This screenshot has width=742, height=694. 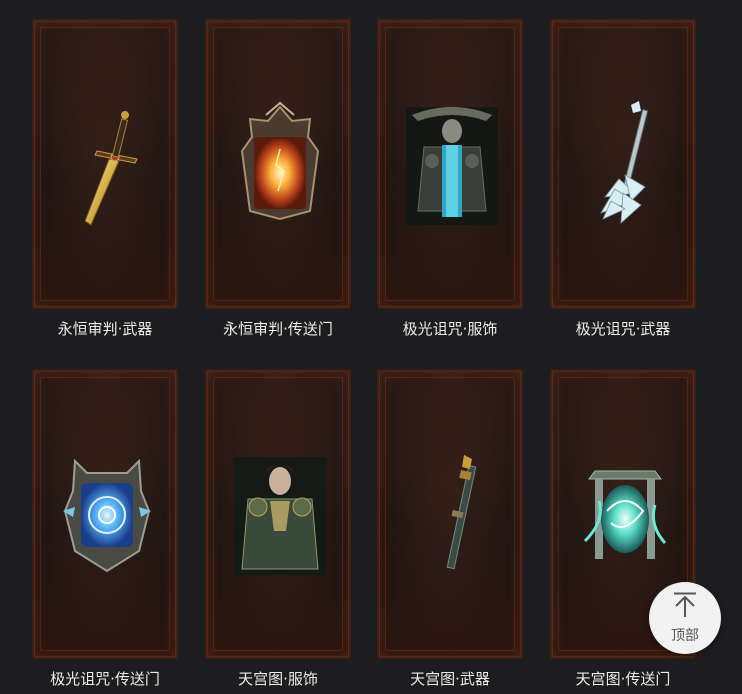 I want to click on golden-sword-icon, so click(x=111, y=168).